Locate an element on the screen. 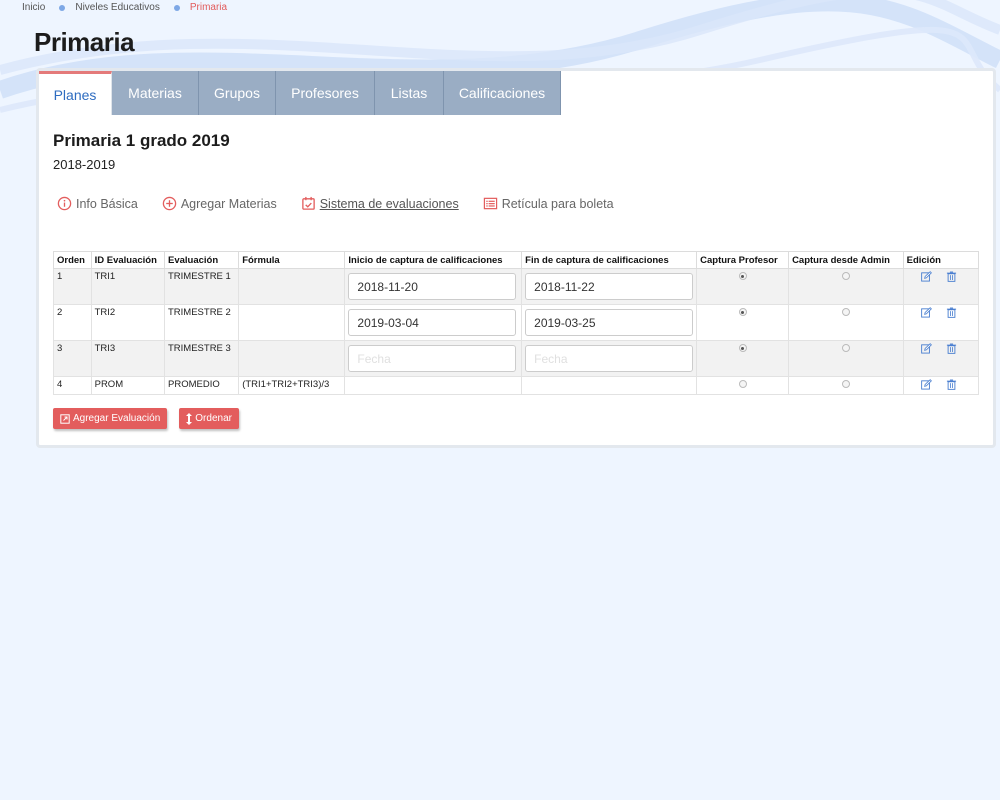 Image resolution: width=1000 pixels, height=800 pixels. cell-evaluacion: PROMEDIO is located at coordinates (201, 385).